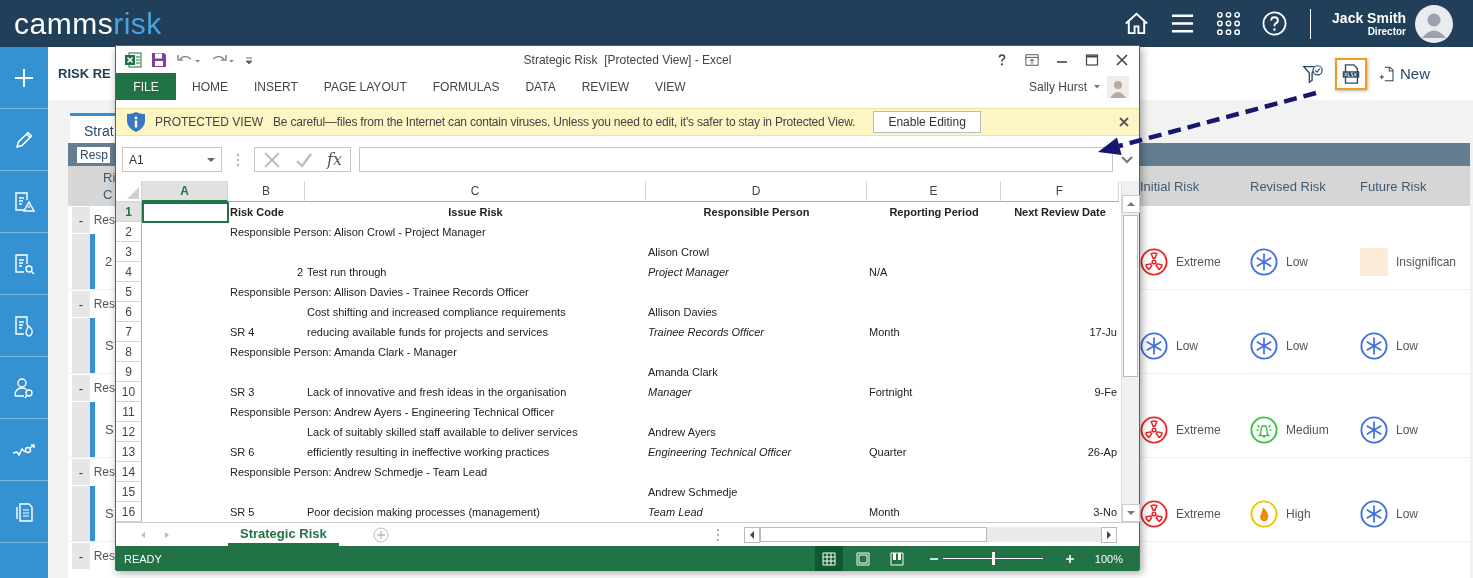 The height and width of the screenshot is (578, 1473). What do you see at coordinates (1154, 513) in the screenshot?
I see `radiation-icon` at bounding box center [1154, 513].